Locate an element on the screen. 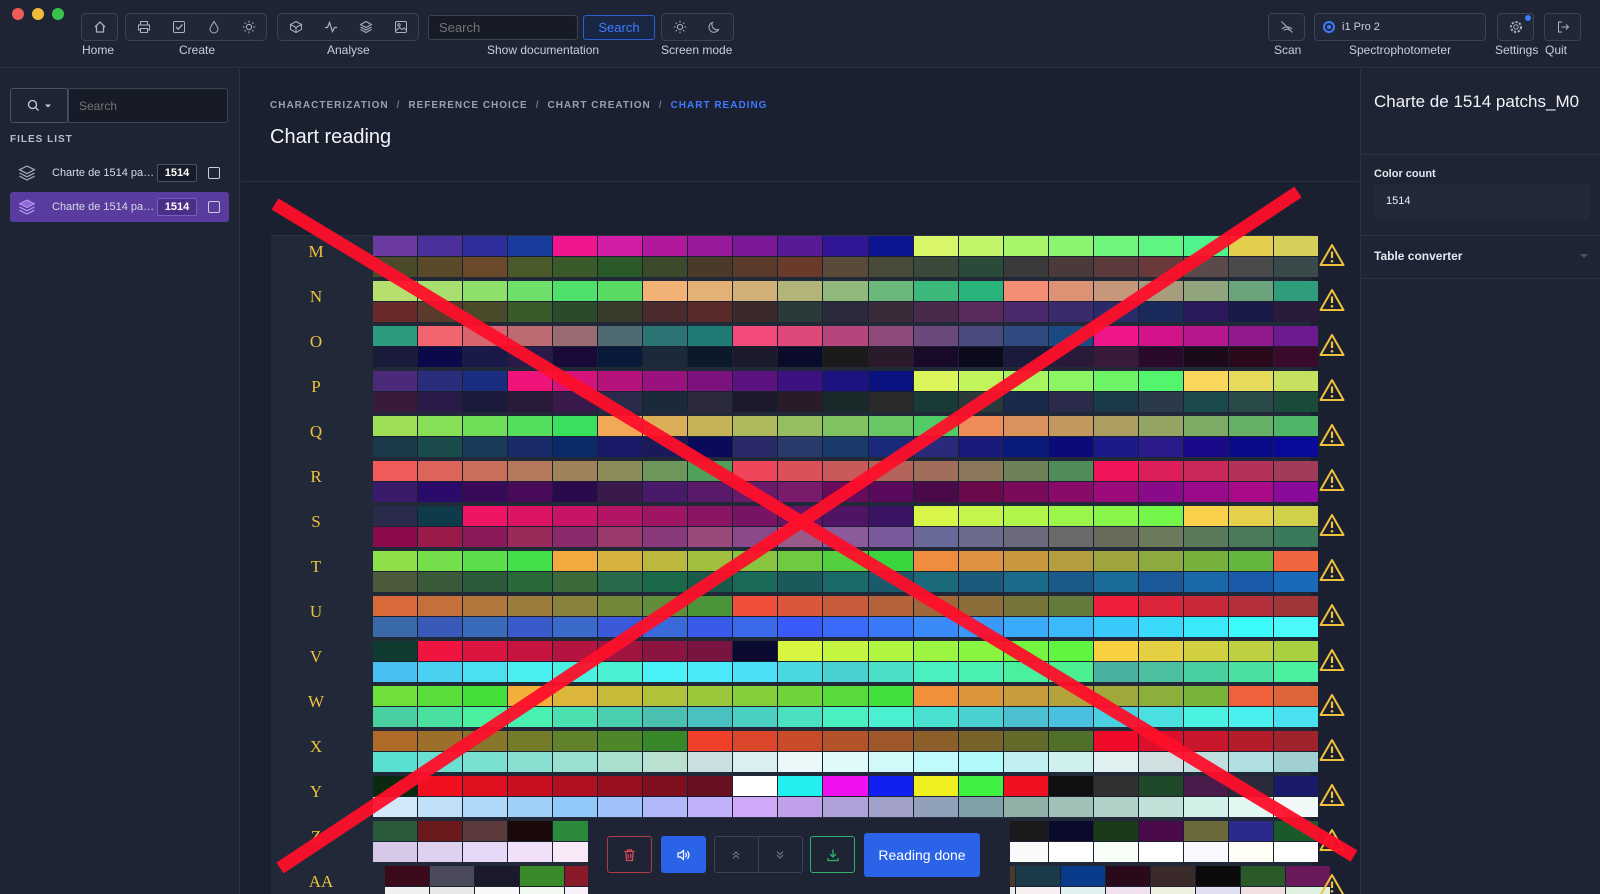 This screenshot has width=1600, height=894. print-button is located at coordinates (143, 27).